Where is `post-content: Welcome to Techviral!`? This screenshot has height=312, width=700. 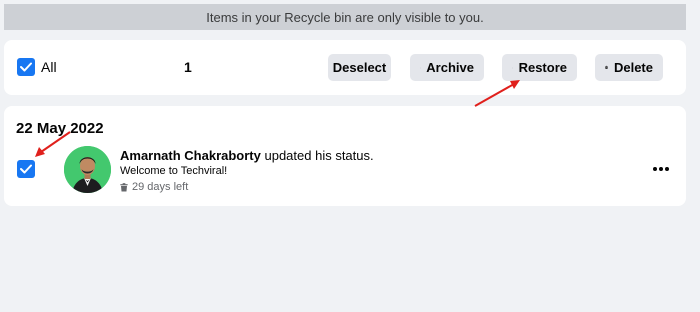 post-content: Welcome to Techviral! is located at coordinates (174, 171).